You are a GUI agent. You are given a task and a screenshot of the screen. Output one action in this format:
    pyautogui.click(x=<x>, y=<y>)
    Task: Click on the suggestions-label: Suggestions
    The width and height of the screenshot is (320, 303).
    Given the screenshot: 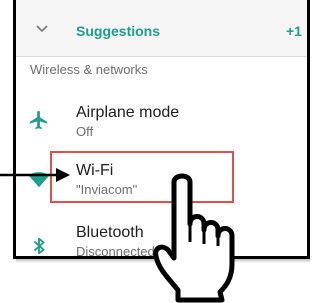 What is the action you would take?
    pyautogui.click(x=118, y=31)
    